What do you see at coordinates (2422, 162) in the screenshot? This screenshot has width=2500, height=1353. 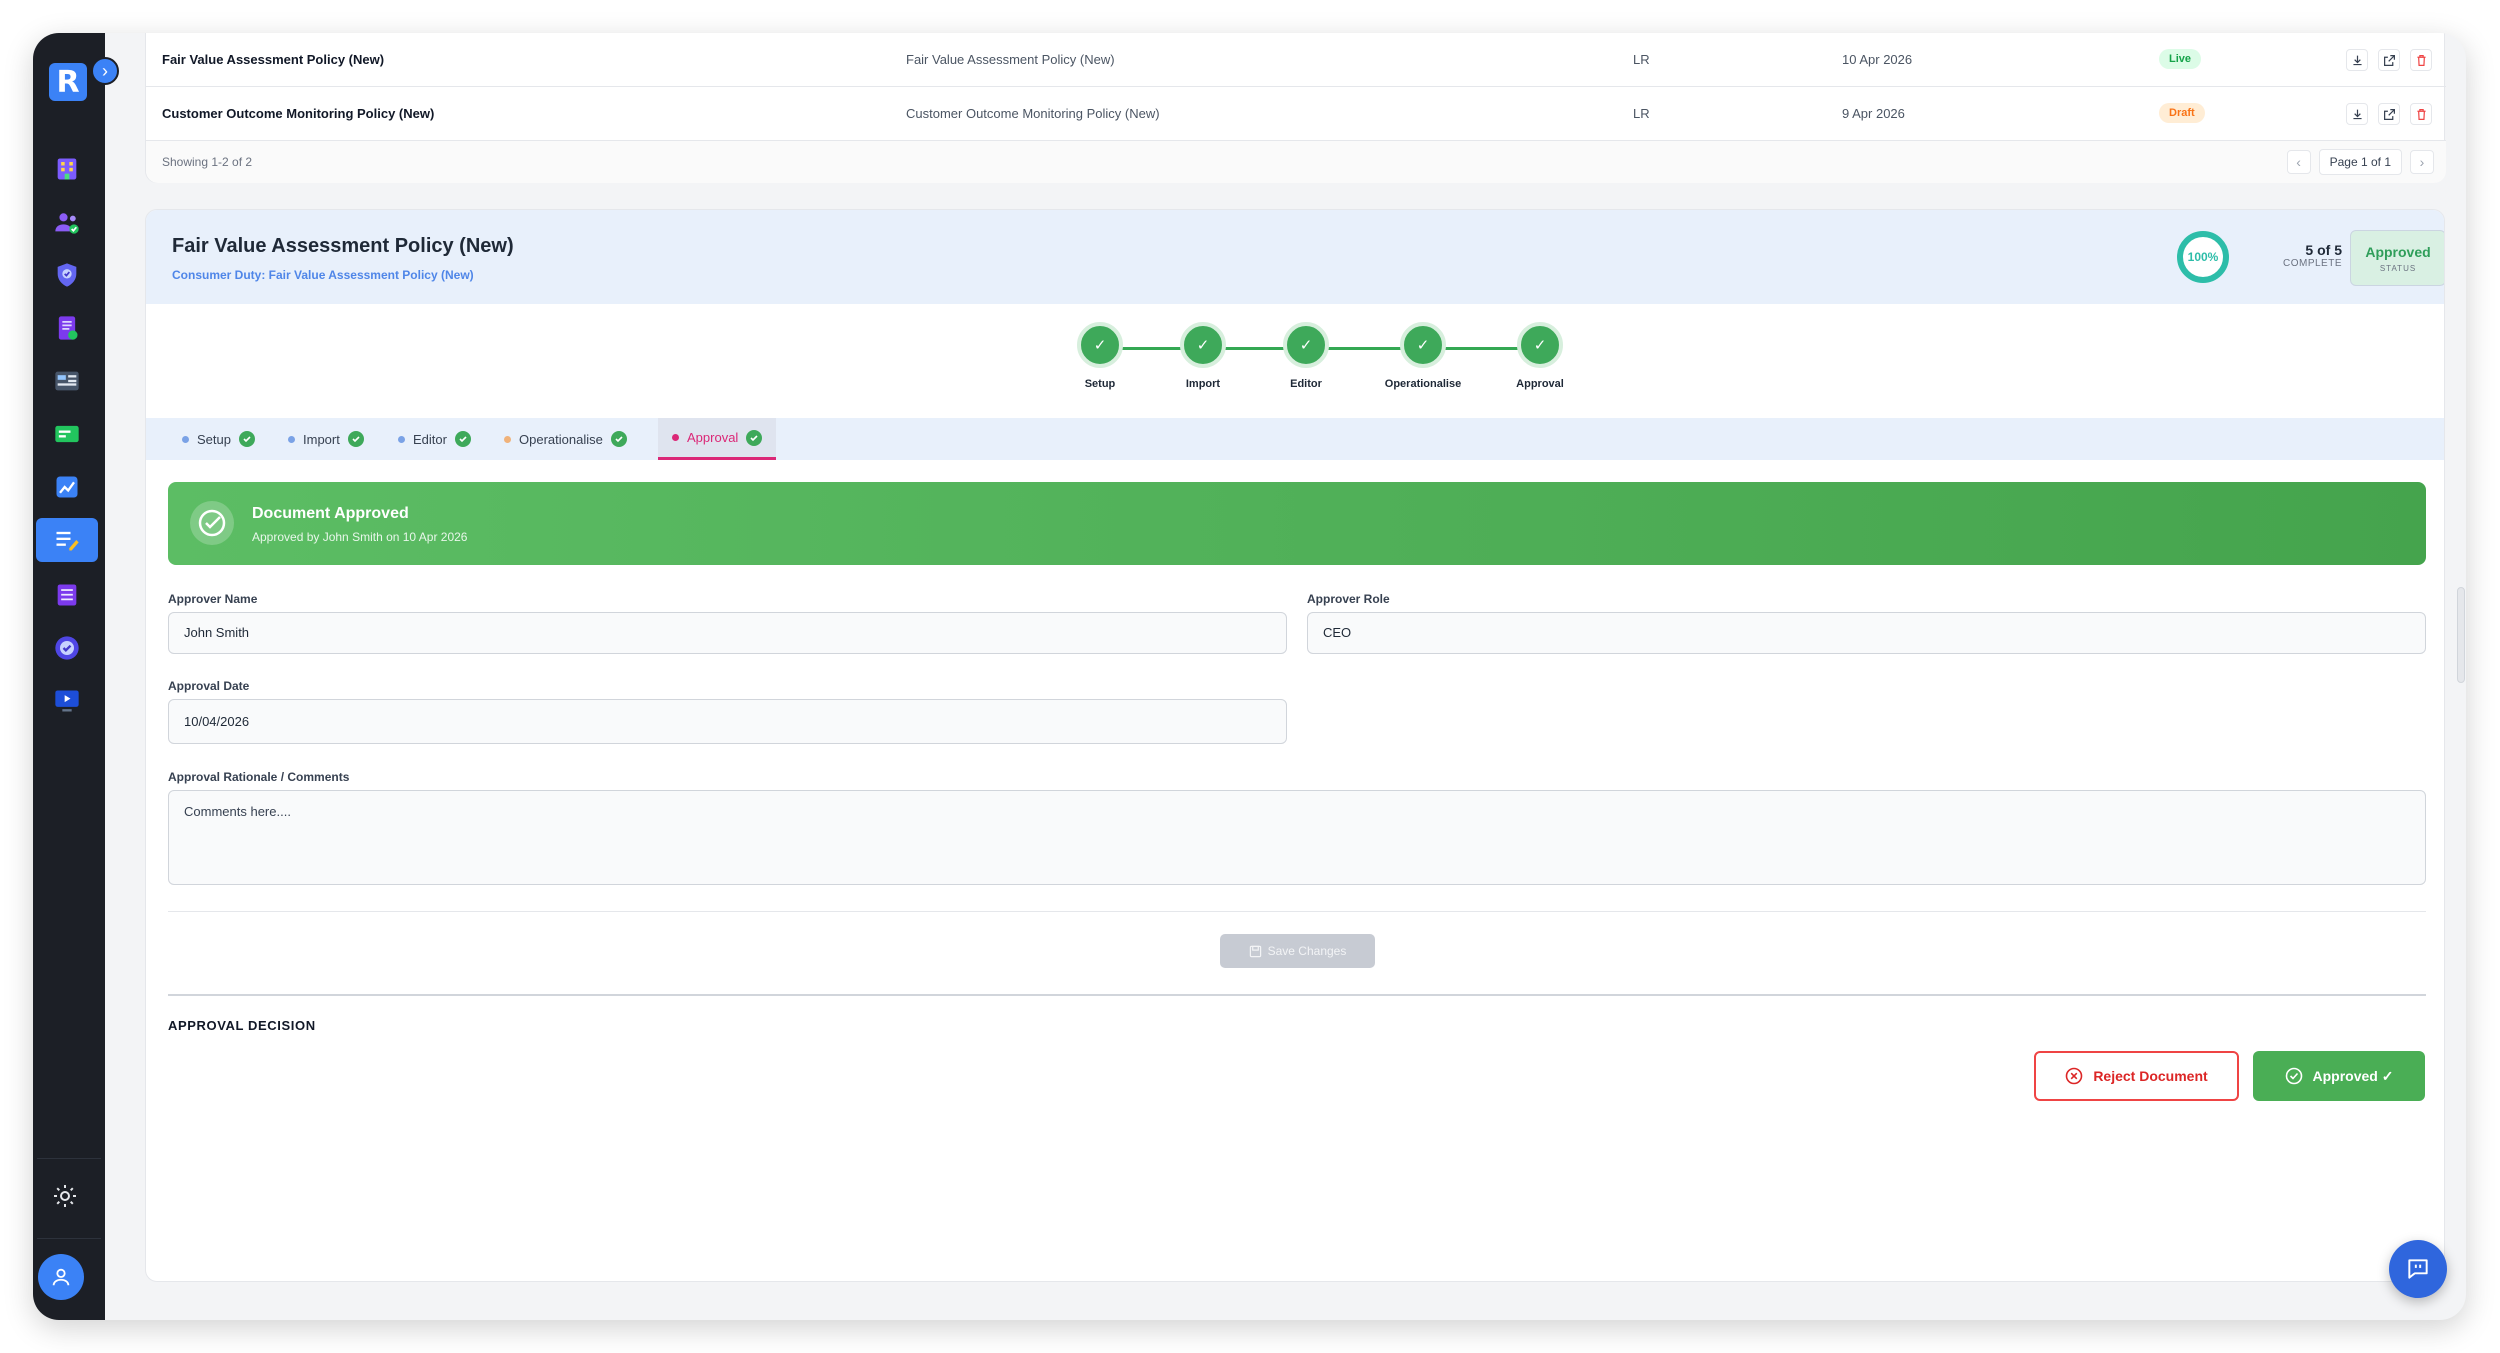 I see `next-page-button: ›` at bounding box center [2422, 162].